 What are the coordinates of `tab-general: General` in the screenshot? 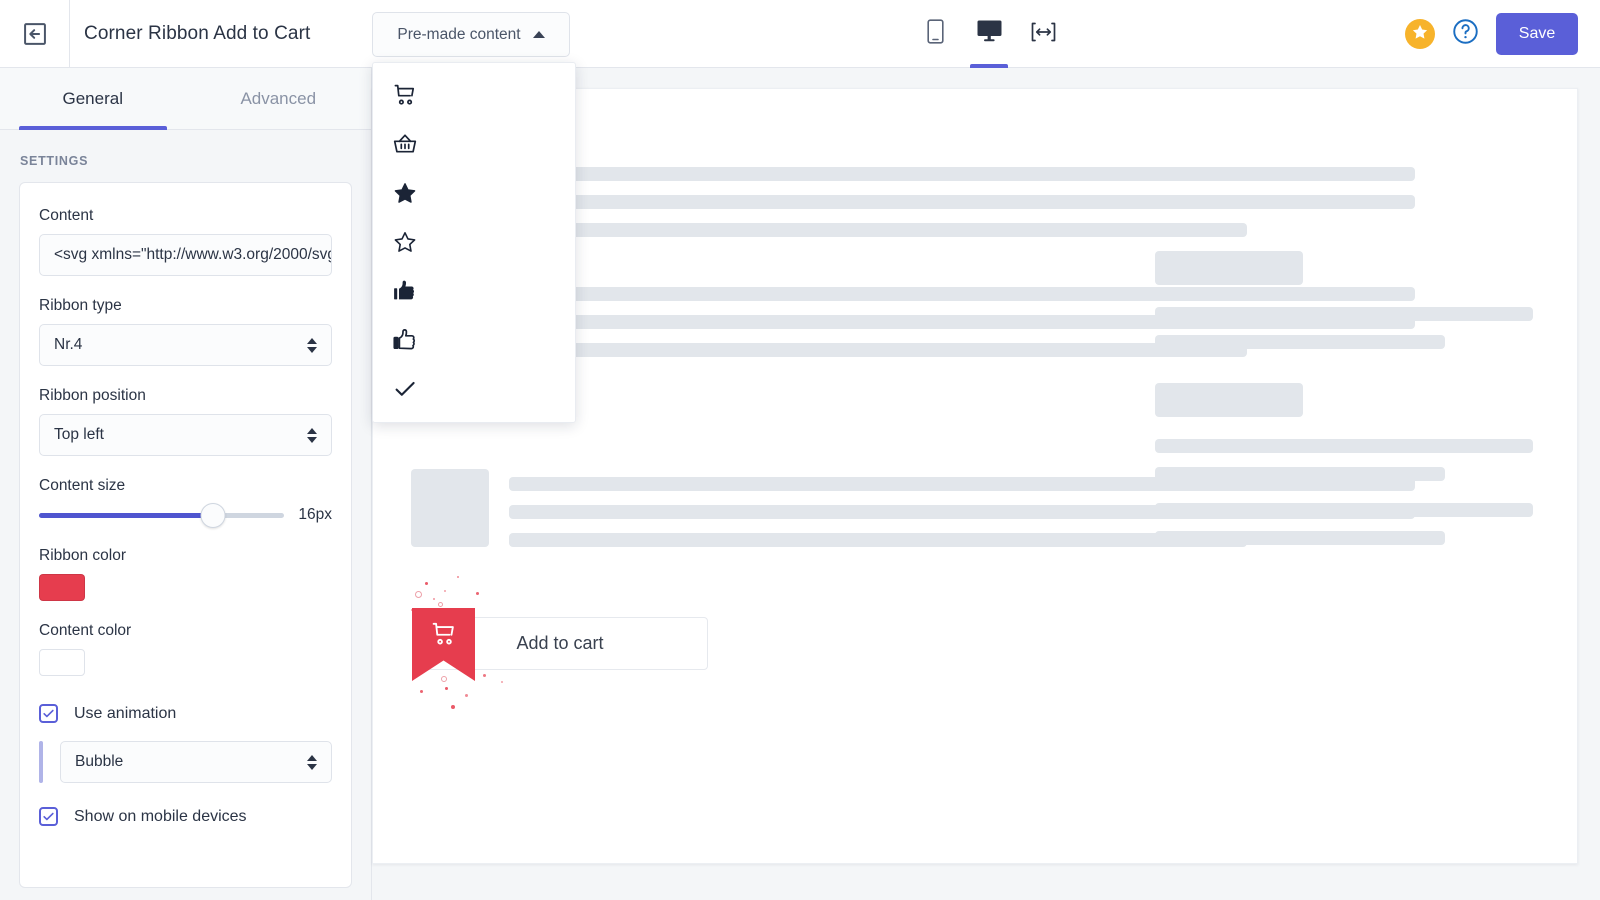 It's located at (93, 99).